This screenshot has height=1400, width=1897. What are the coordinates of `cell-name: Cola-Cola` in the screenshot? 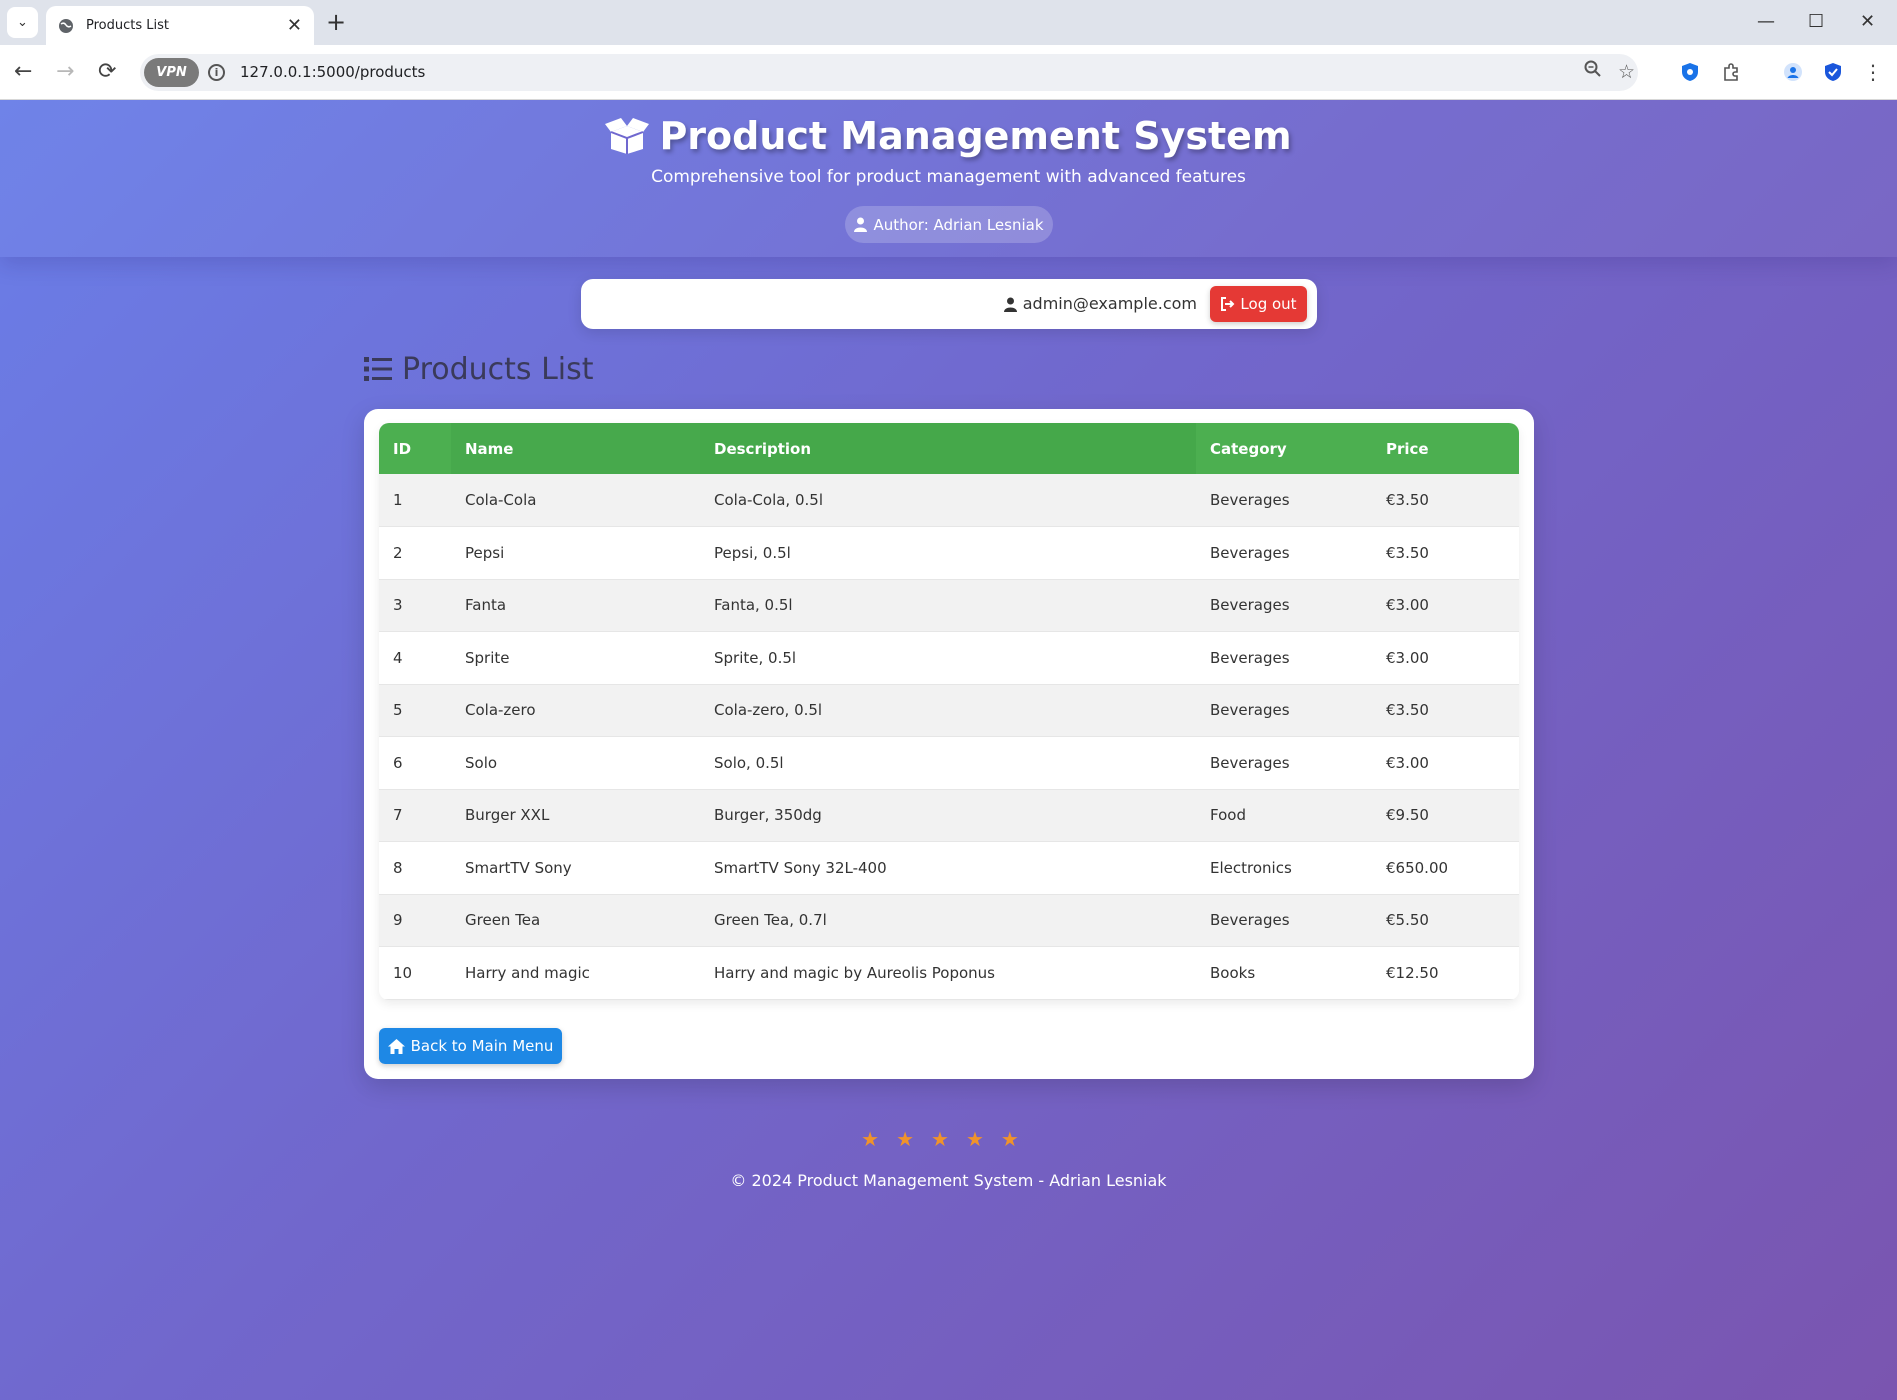 It's located at (575, 500).